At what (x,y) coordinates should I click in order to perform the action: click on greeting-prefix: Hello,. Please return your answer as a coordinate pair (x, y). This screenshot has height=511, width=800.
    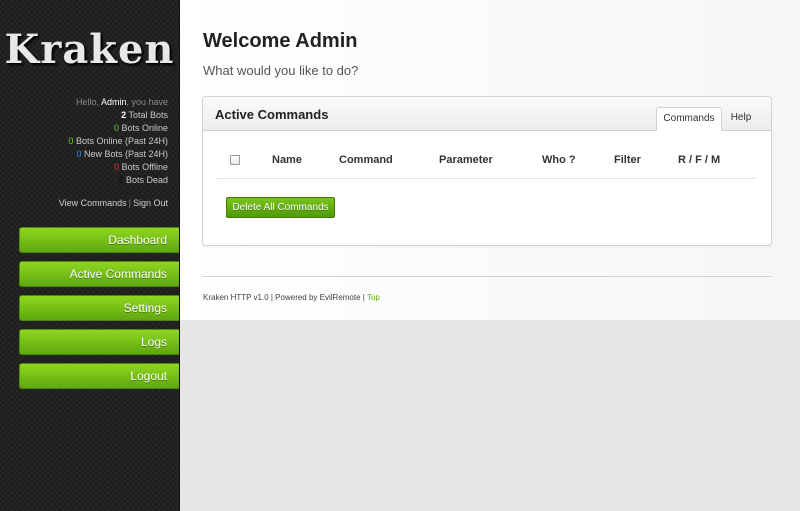
    Looking at the image, I should click on (88, 102).